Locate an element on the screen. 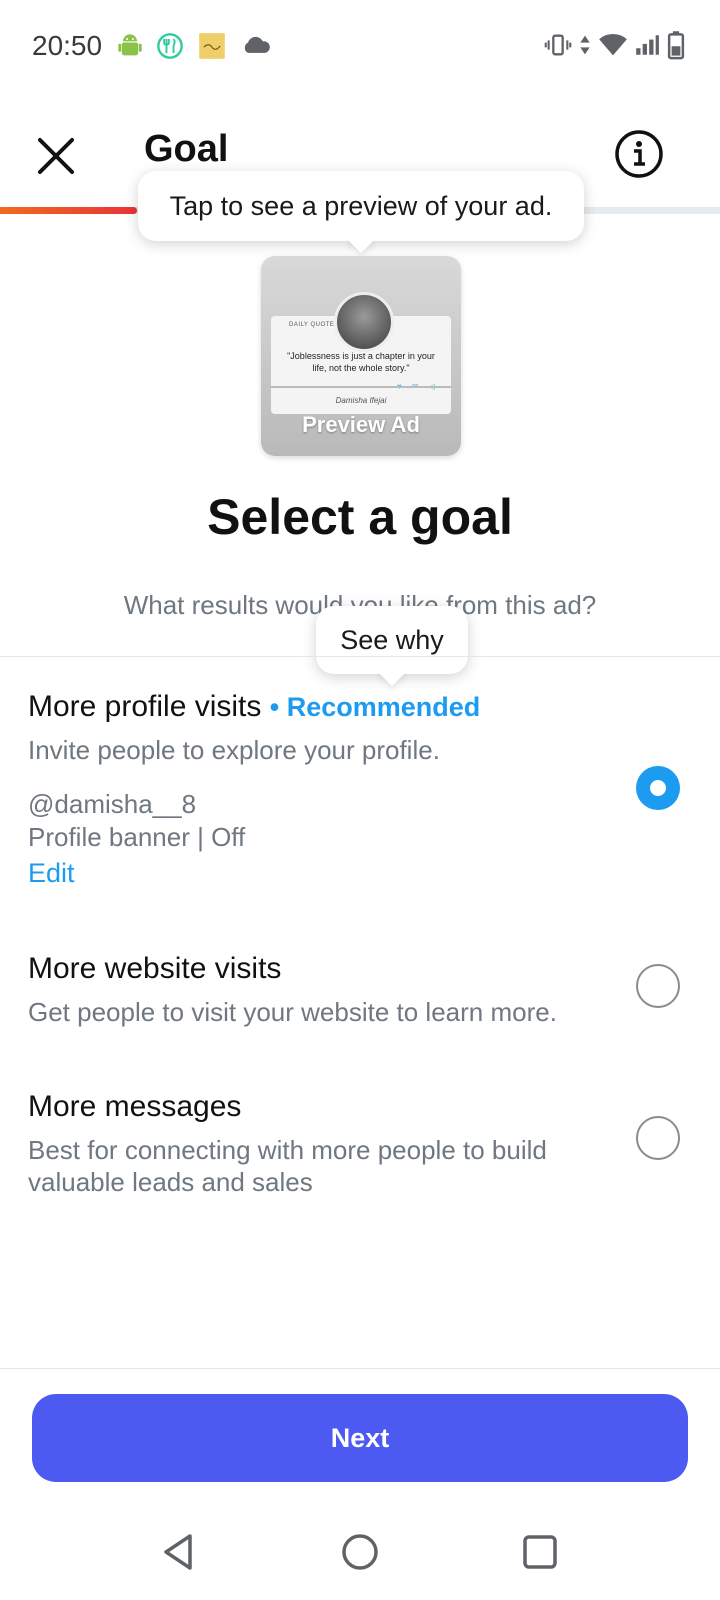 Image resolution: width=720 pixels, height=1600 pixels. vibrate-icon is located at coordinates (558, 45).